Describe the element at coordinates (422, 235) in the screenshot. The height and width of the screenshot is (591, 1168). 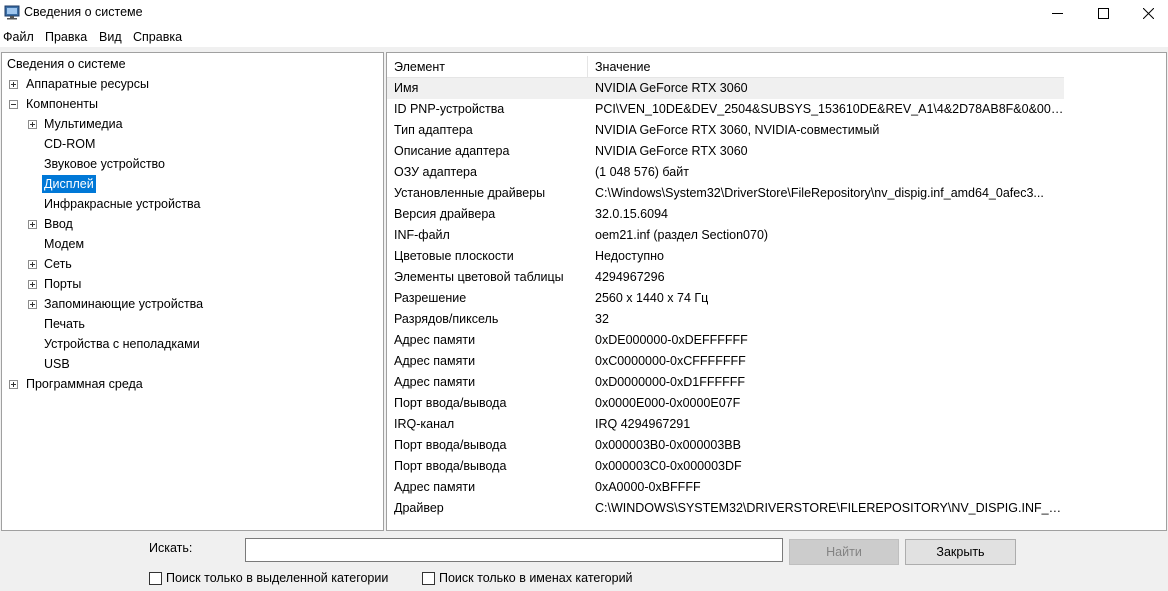
I see `item-cell: INF-файл` at that location.